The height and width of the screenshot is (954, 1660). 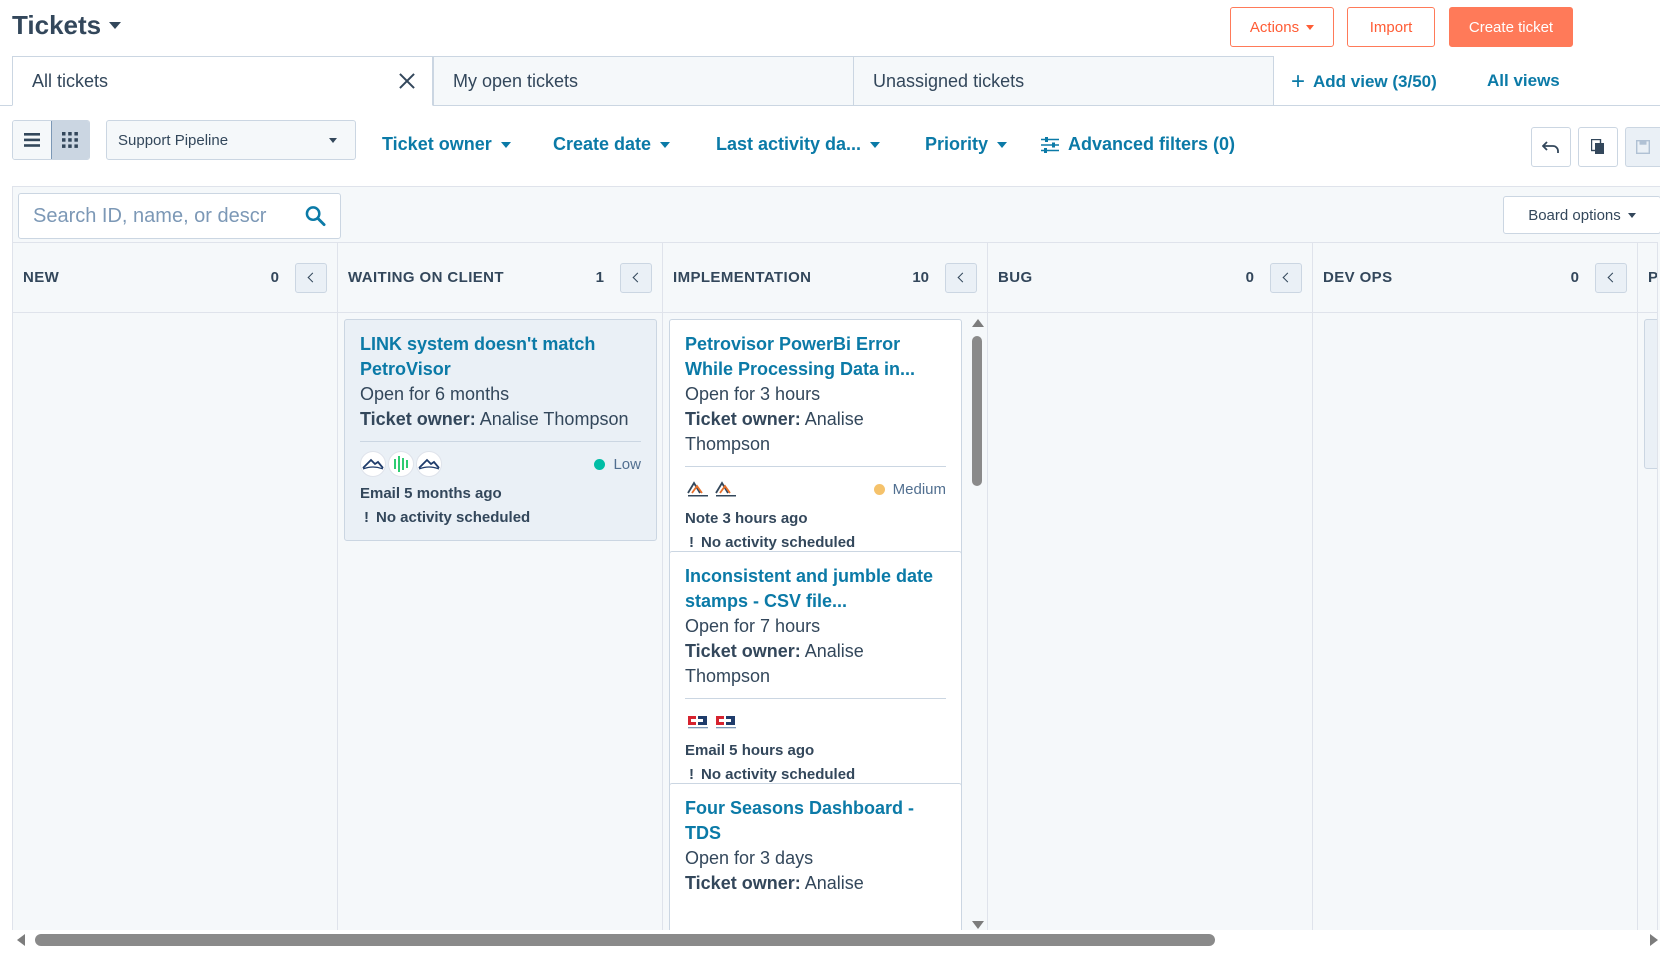 What do you see at coordinates (1375, 81) in the screenshot?
I see `add-view-label: Add view (3/50)` at bounding box center [1375, 81].